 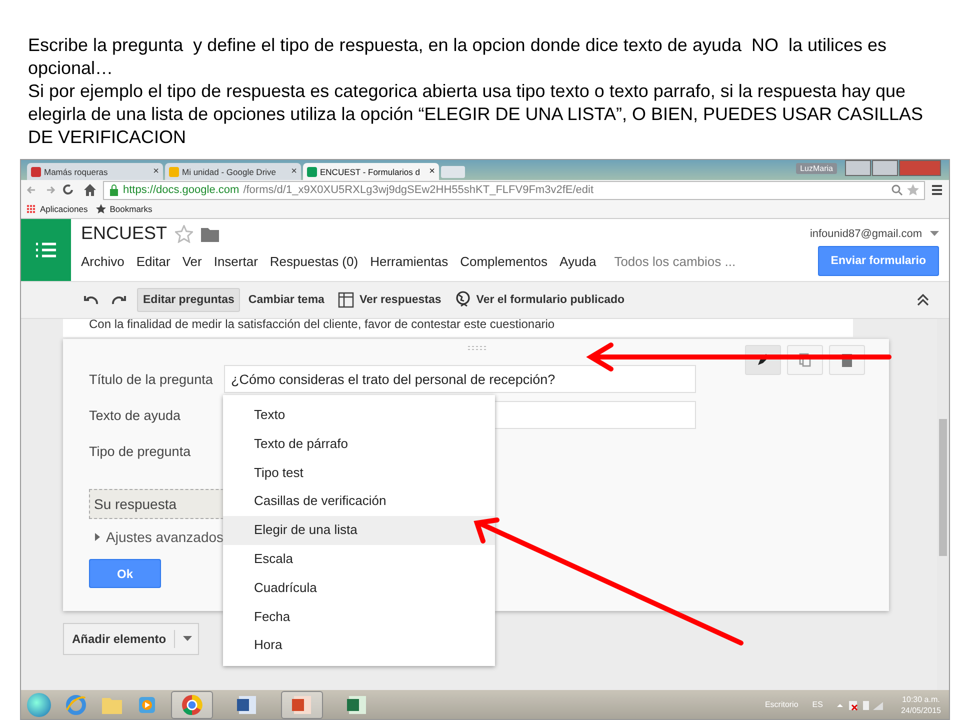 I want to click on browser-tab: Mamás roqueras ×, so click(x=95, y=171).